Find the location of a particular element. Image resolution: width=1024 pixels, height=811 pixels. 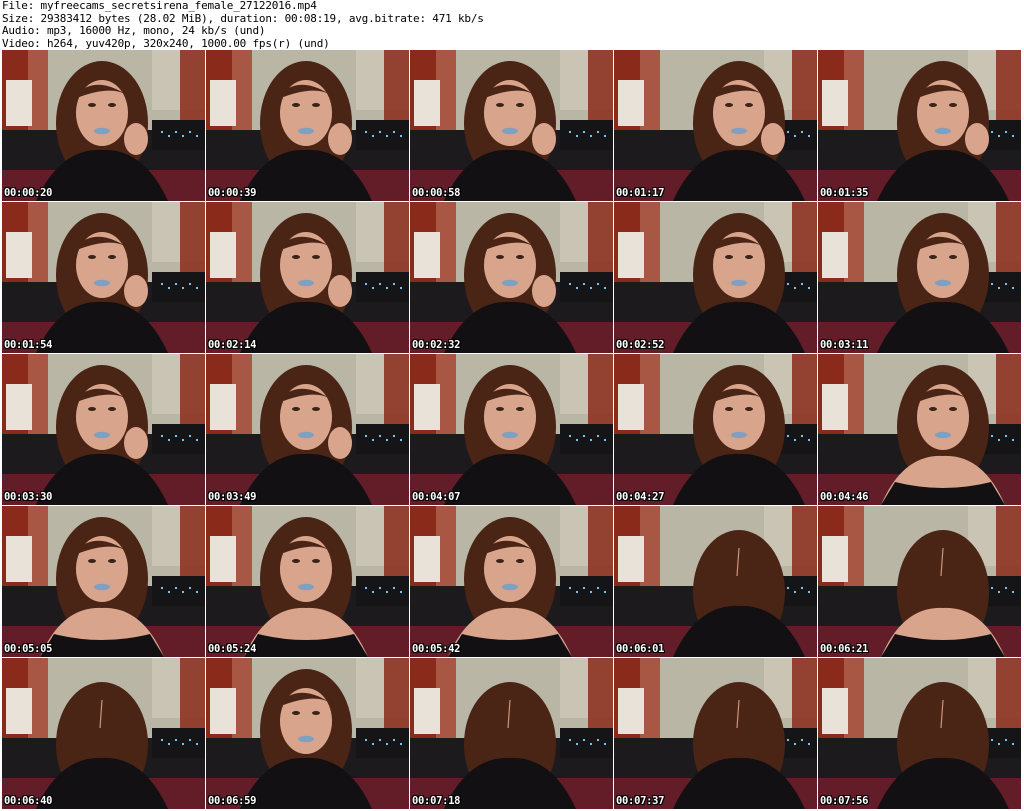

timestamp-label: 00:06:59 is located at coordinates (232, 801).